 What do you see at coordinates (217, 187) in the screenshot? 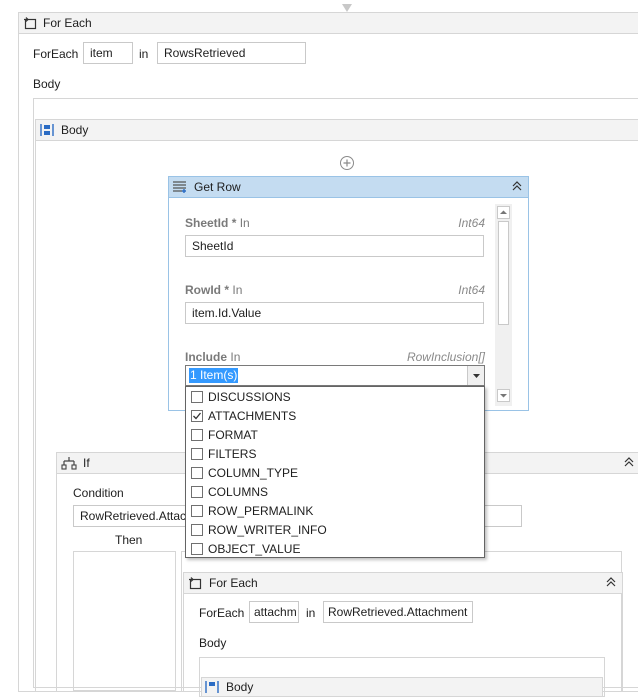
I see `get-row-title: Get Row` at bounding box center [217, 187].